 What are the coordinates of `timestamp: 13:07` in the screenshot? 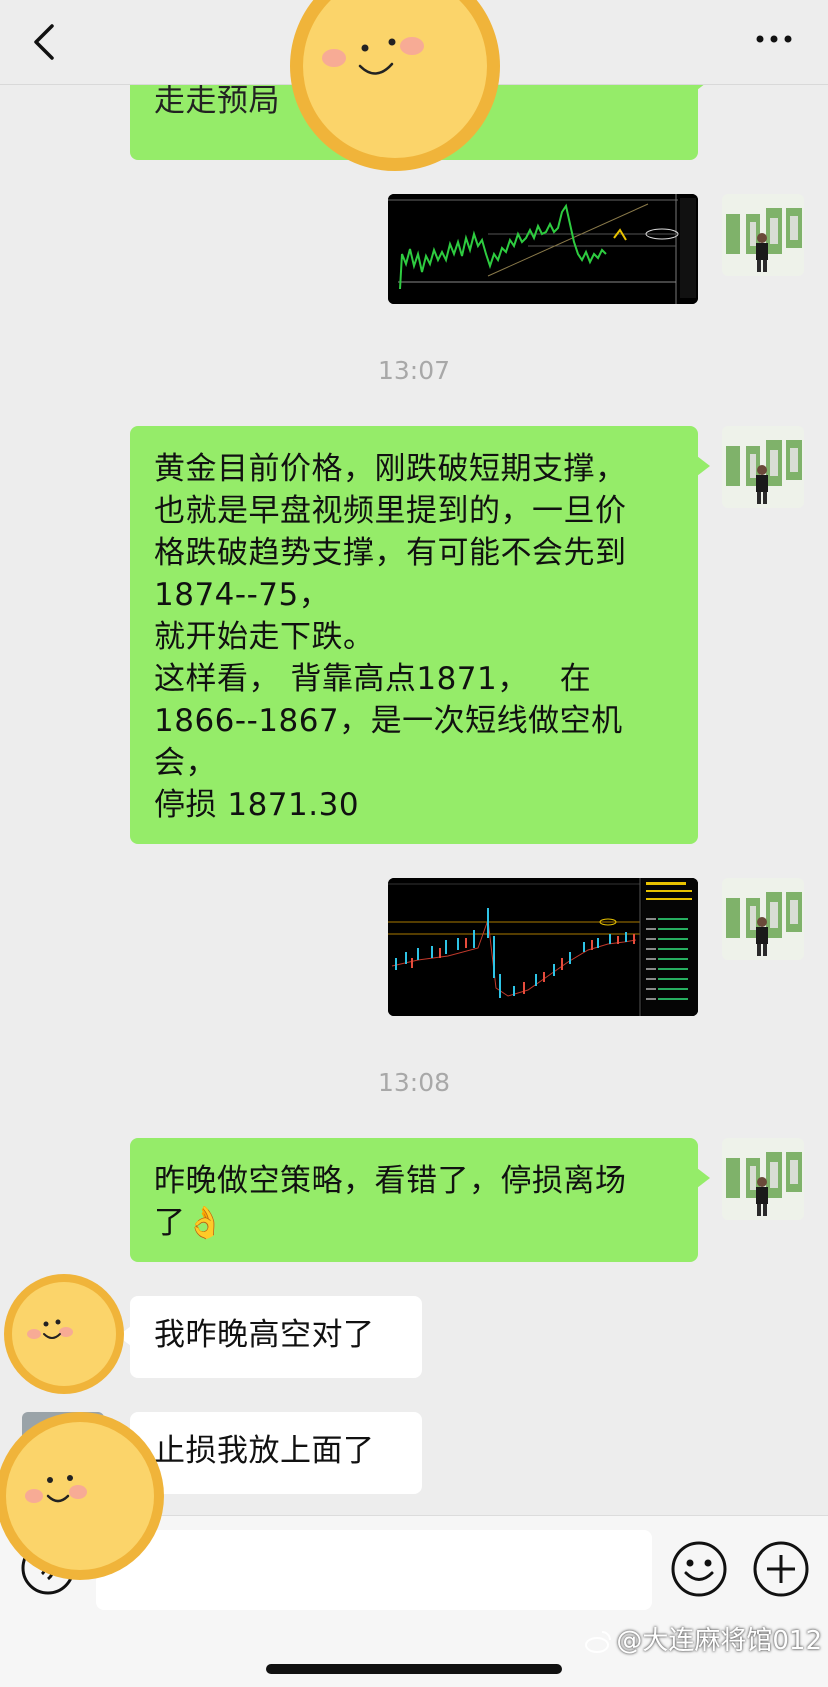 It's located at (414, 370).